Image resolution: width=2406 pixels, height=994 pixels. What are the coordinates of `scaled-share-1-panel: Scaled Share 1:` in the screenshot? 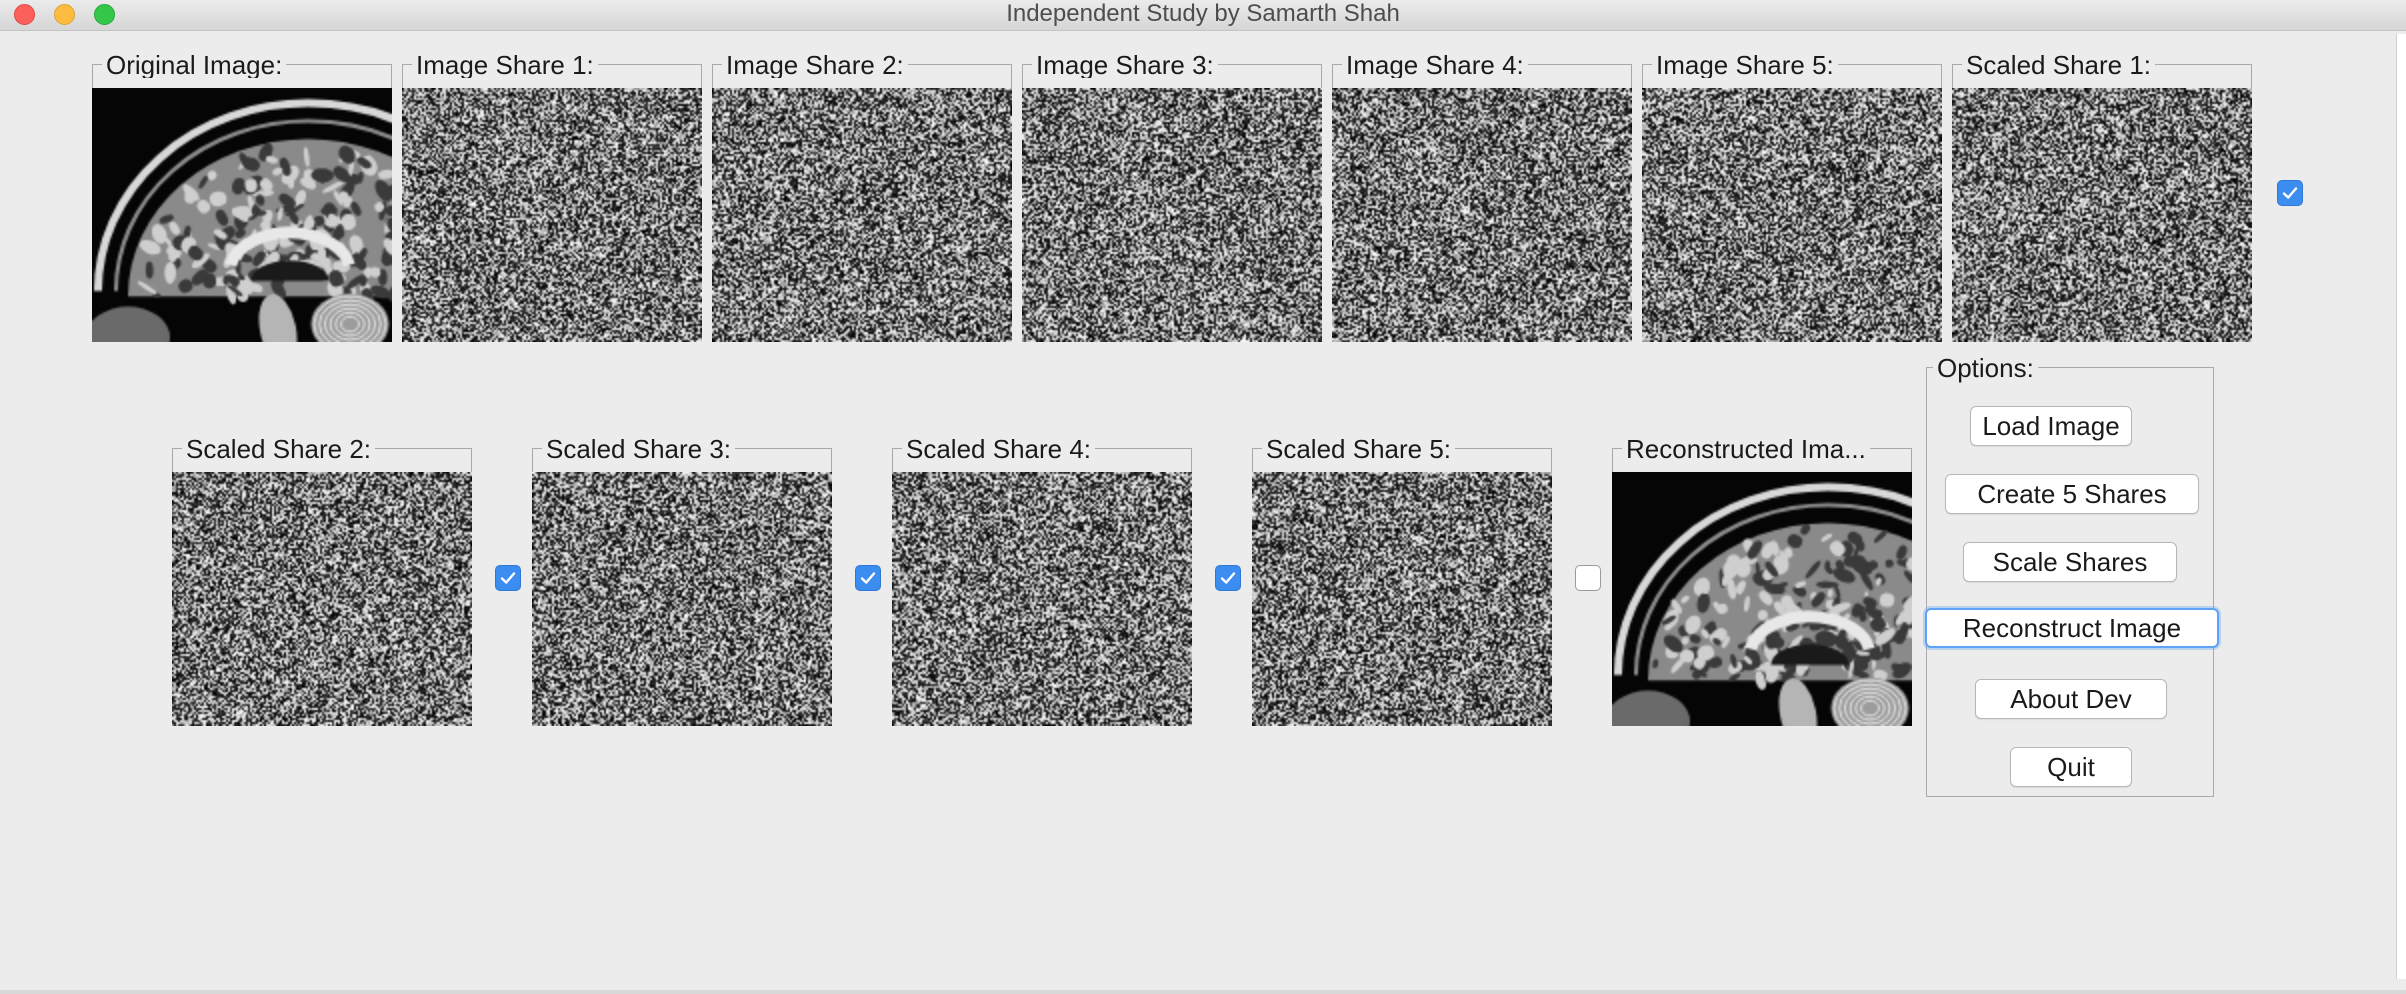 It's located at (2102, 198).